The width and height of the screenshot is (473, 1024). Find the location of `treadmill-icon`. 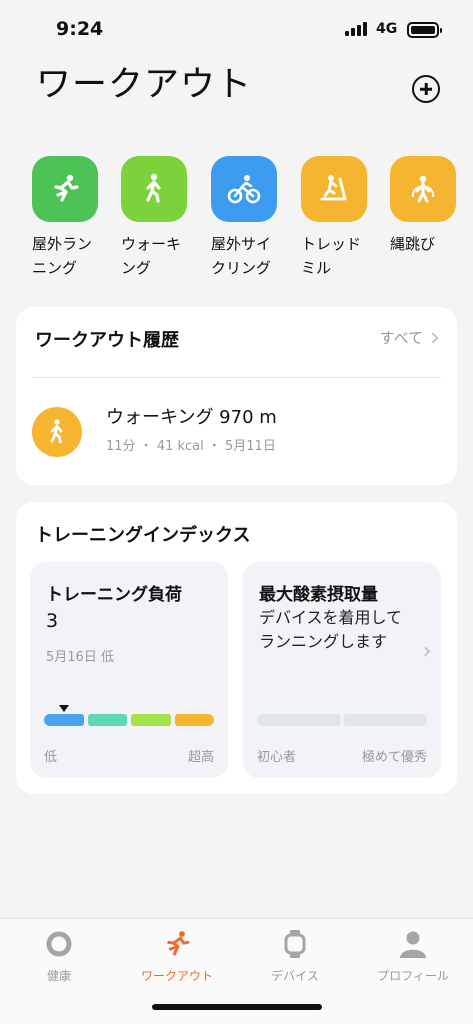

treadmill-icon is located at coordinates (334, 189).